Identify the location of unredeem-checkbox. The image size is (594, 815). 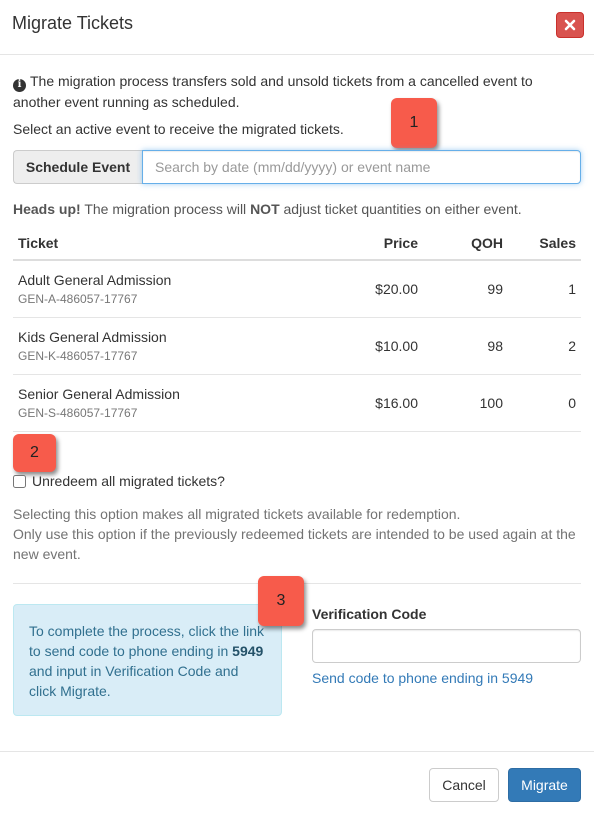
(19, 481).